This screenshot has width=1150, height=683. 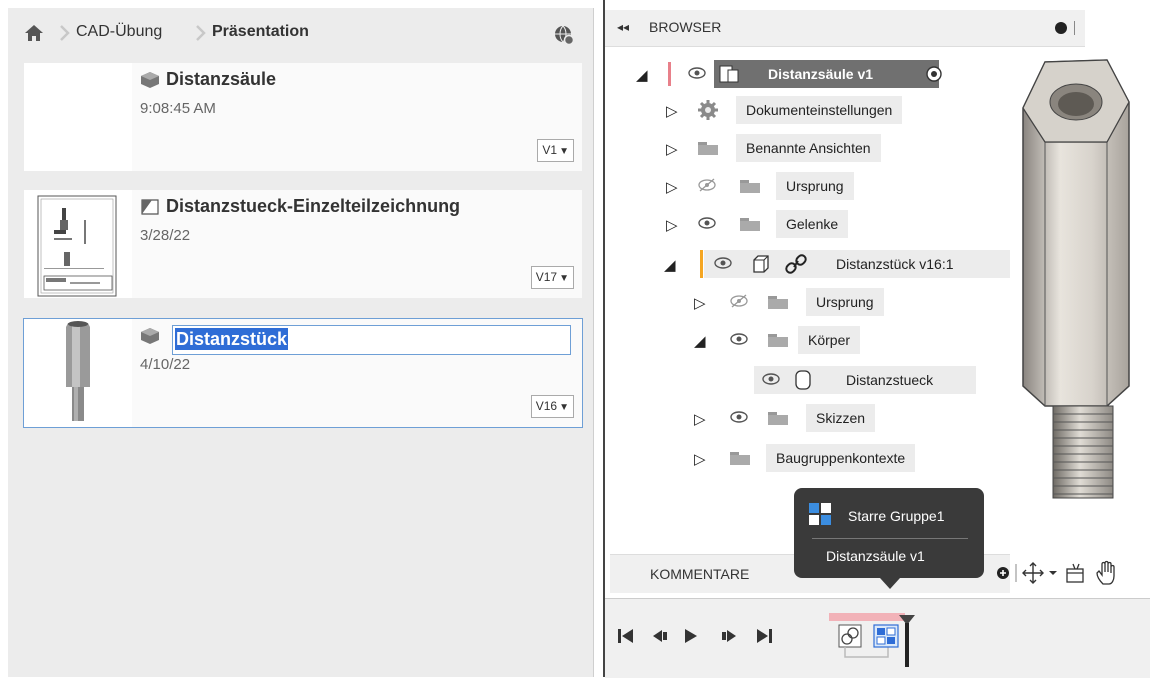 What do you see at coordinates (625, 636) in the screenshot?
I see `go-to-start-icon` at bounding box center [625, 636].